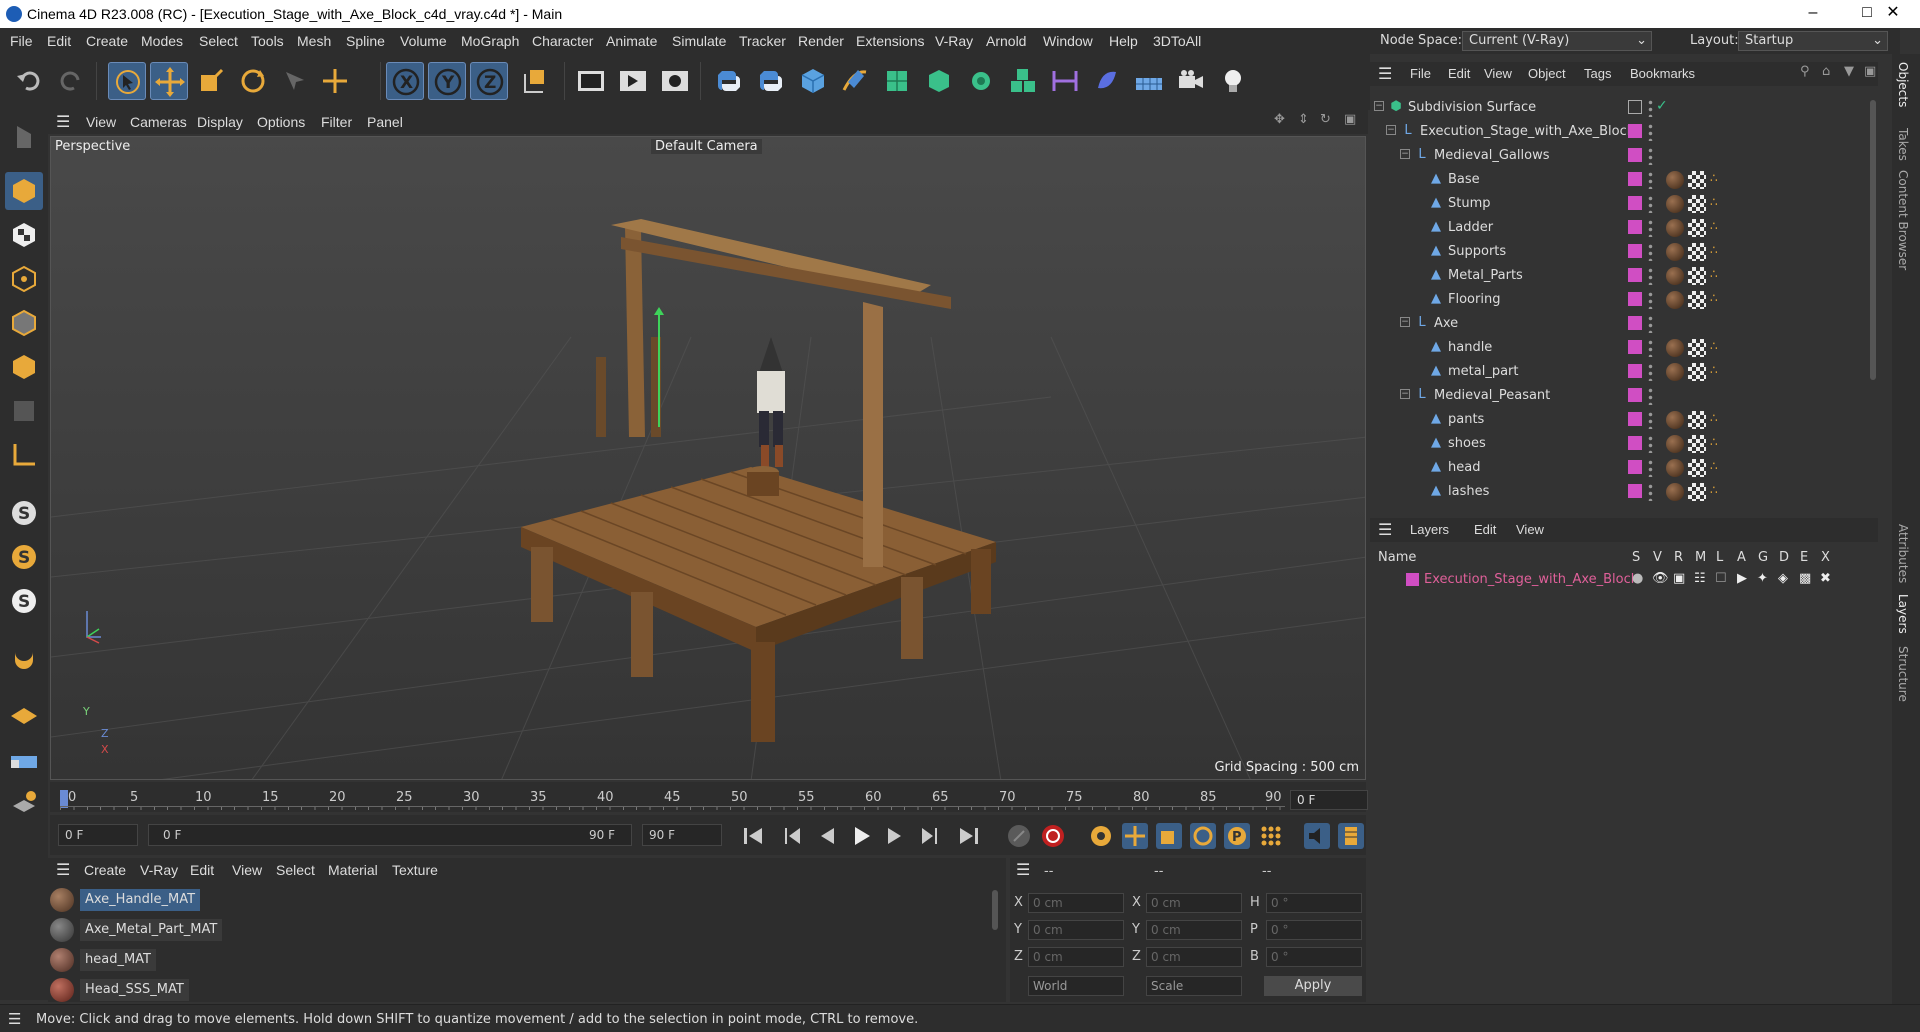 Image resolution: width=1920 pixels, height=1032 pixels. I want to click on layer-expressions-icon: ▩, so click(1805, 578).